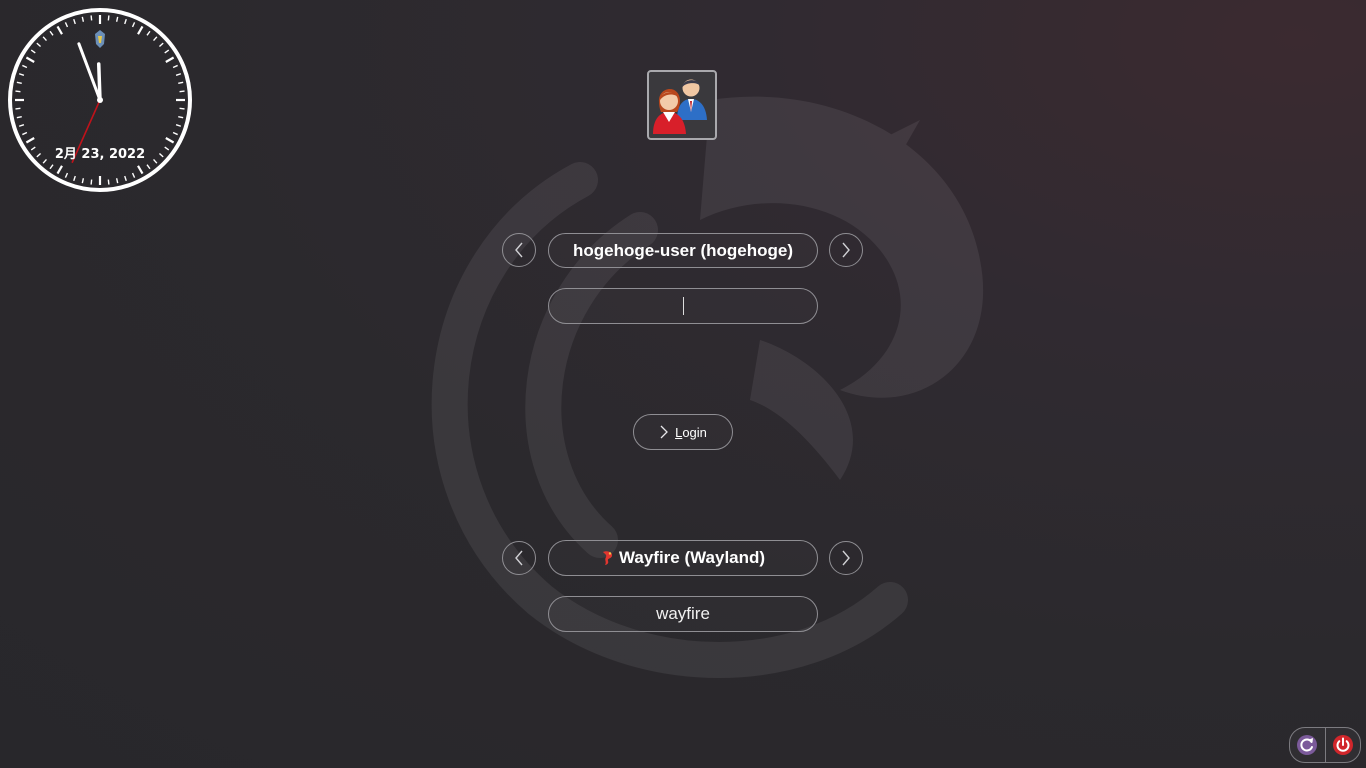  I want to click on analog-clock: 2月 23, 2022, so click(100, 100).